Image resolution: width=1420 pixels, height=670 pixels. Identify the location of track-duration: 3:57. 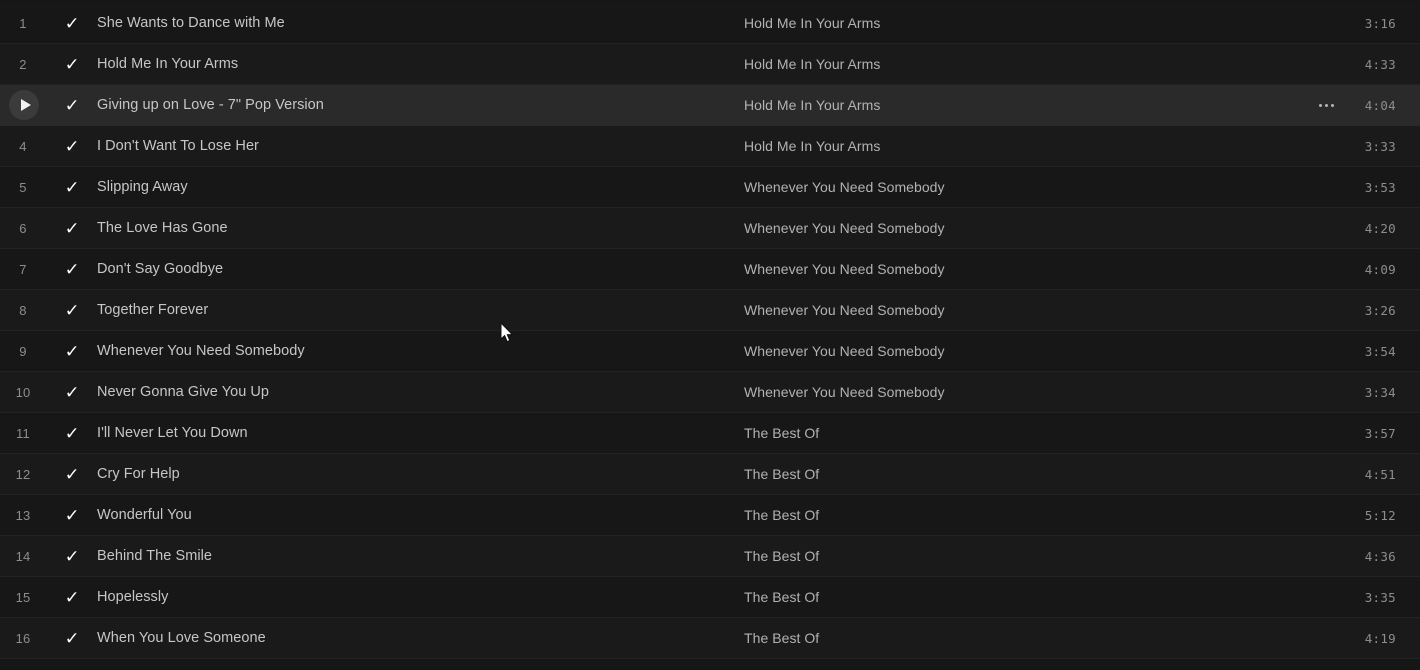
(1380, 433).